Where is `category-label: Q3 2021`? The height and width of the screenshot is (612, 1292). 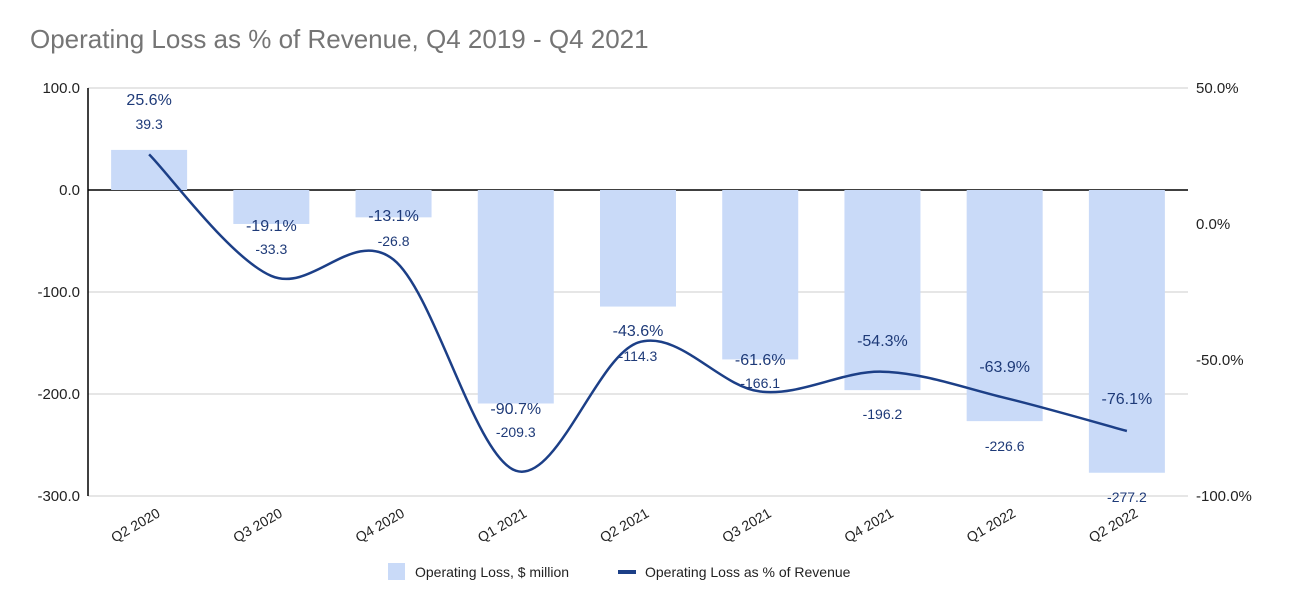
category-label: Q3 2021 is located at coordinates (746, 525).